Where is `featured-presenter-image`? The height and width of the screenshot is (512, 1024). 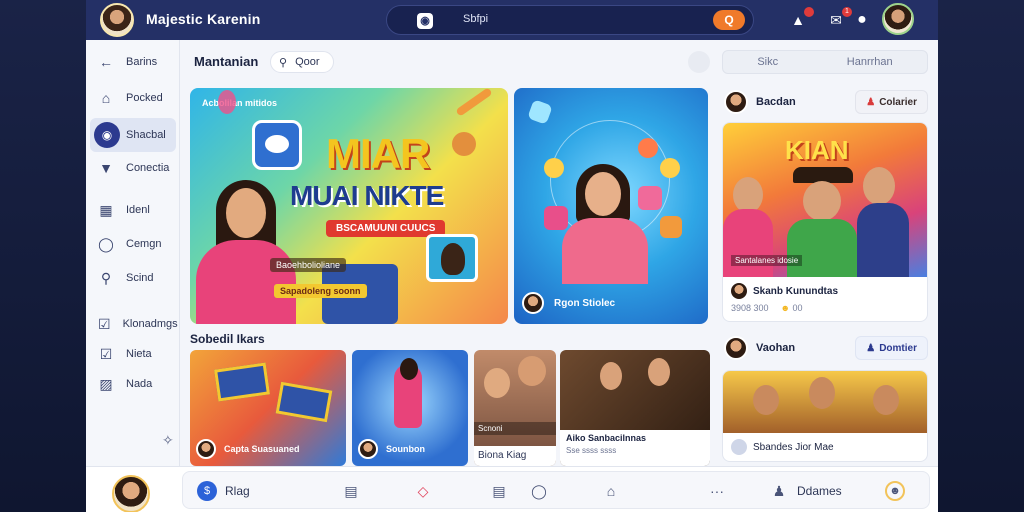
featured-presenter-image is located at coordinates (605, 224).